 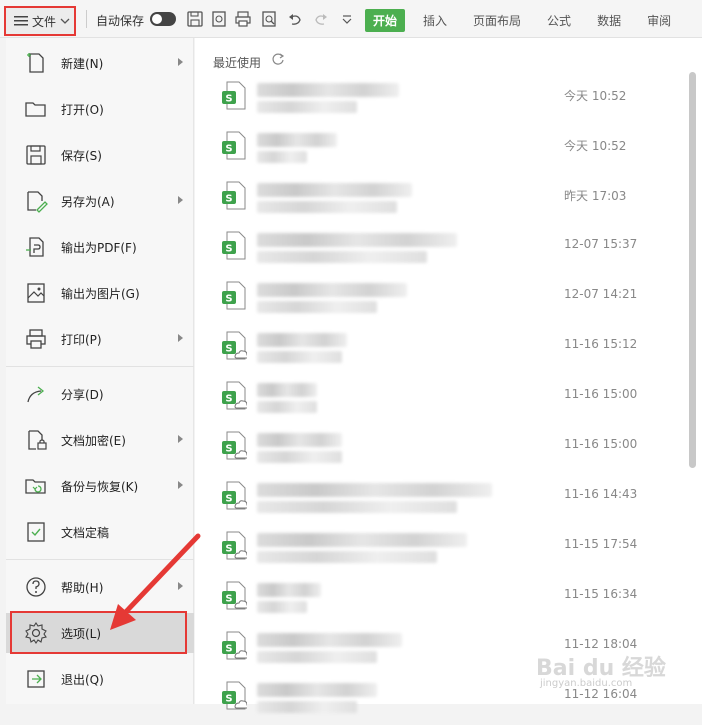 What do you see at coordinates (440, 200) in the screenshot?
I see `recent-file-row: S 昨天 17:03` at bounding box center [440, 200].